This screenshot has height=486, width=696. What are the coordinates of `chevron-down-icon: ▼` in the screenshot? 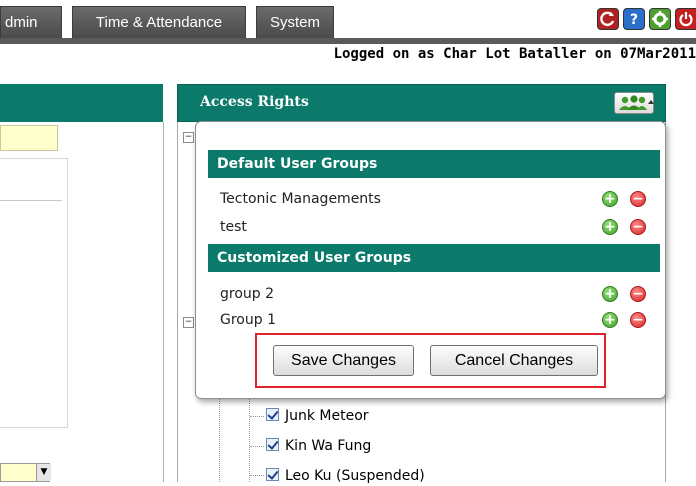 It's located at (43, 472).